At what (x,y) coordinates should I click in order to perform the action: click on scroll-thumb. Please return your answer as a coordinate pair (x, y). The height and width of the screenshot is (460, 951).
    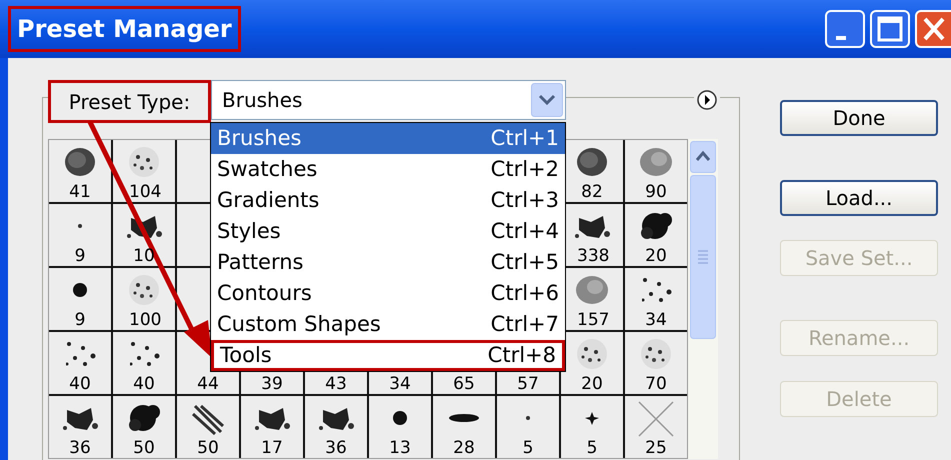
    Looking at the image, I should click on (703, 257).